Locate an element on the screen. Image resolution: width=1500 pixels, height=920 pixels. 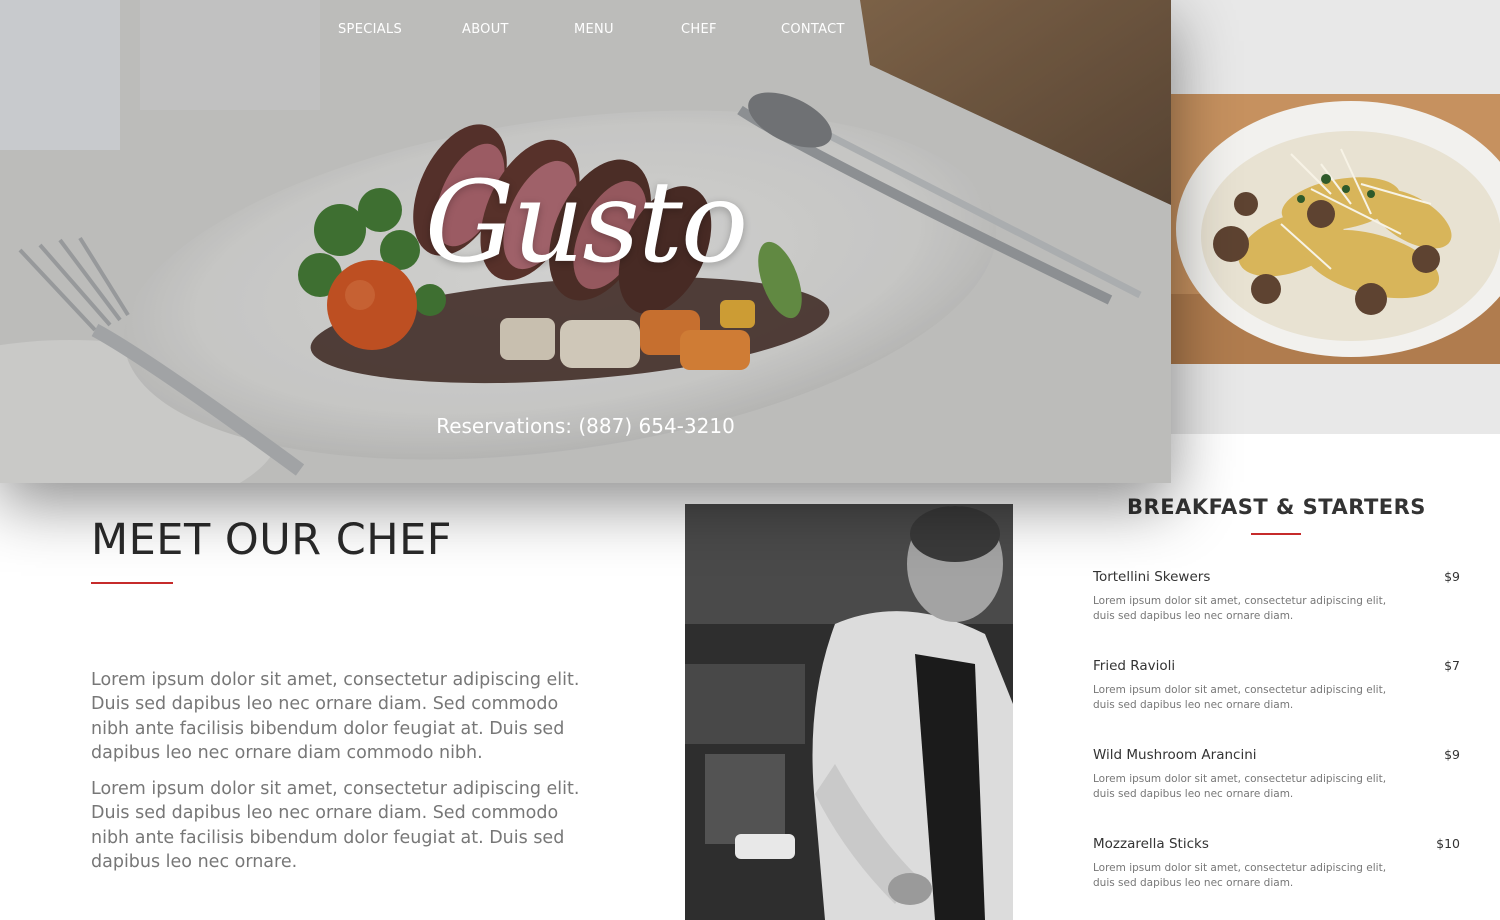
main-nav: SPECIALS ABOUT MENU CHEF CONTACT is located at coordinates (585, 32).